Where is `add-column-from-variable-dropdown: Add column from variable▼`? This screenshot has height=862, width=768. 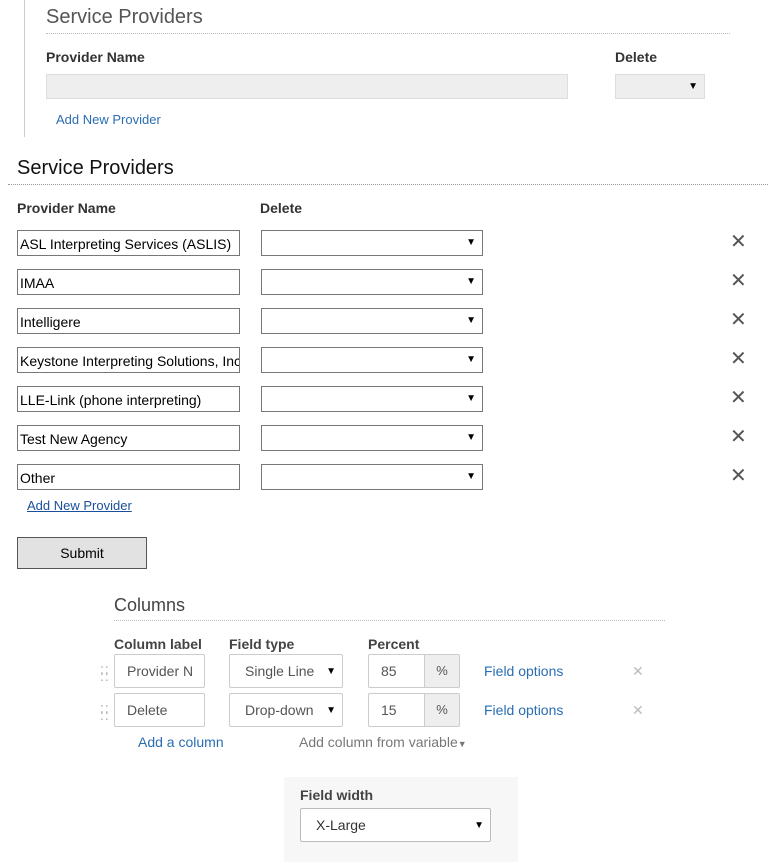 add-column-from-variable-dropdown: Add column from variable▼ is located at coordinates (383, 742).